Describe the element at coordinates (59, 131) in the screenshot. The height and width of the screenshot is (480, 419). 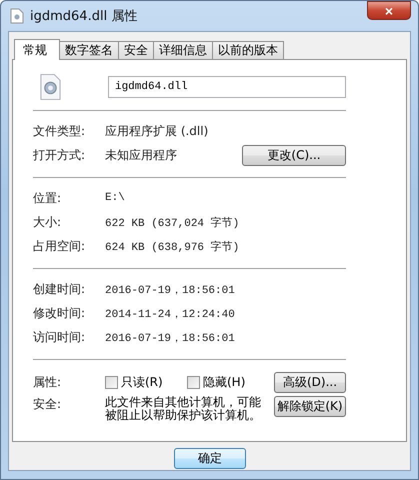
I see `field-label: 文件类型:` at that location.